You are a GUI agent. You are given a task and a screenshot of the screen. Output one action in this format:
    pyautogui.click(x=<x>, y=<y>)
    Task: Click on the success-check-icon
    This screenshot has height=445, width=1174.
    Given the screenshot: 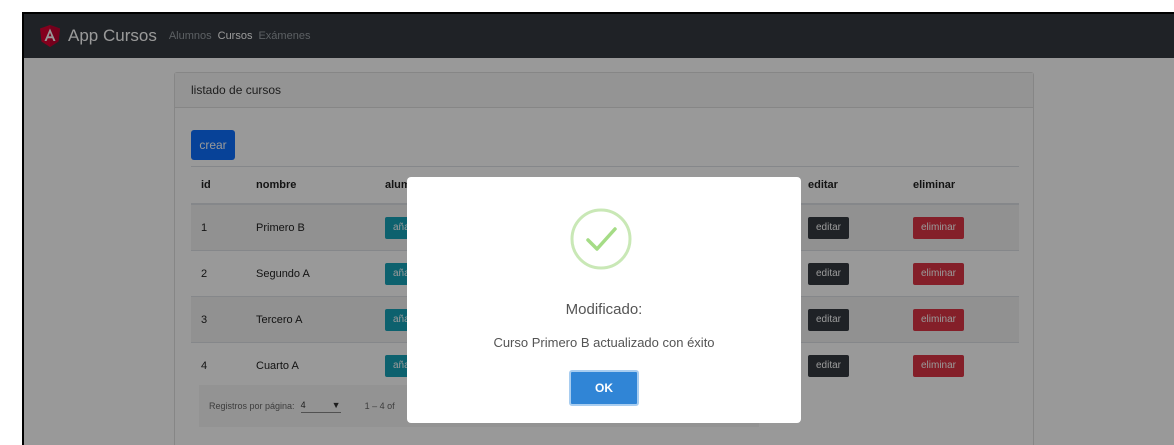 What is the action you would take?
    pyautogui.click(x=601, y=239)
    